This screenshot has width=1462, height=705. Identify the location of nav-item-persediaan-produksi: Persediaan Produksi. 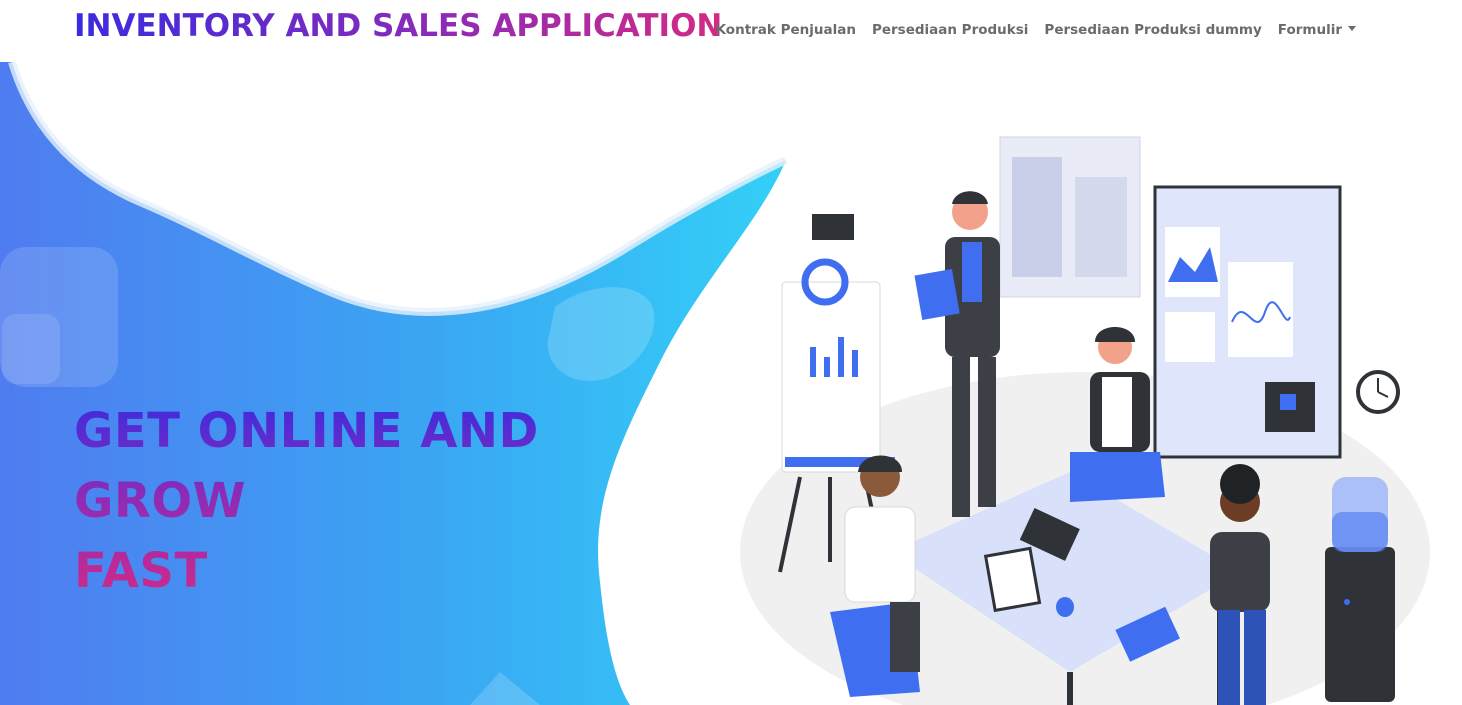
(950, 30).